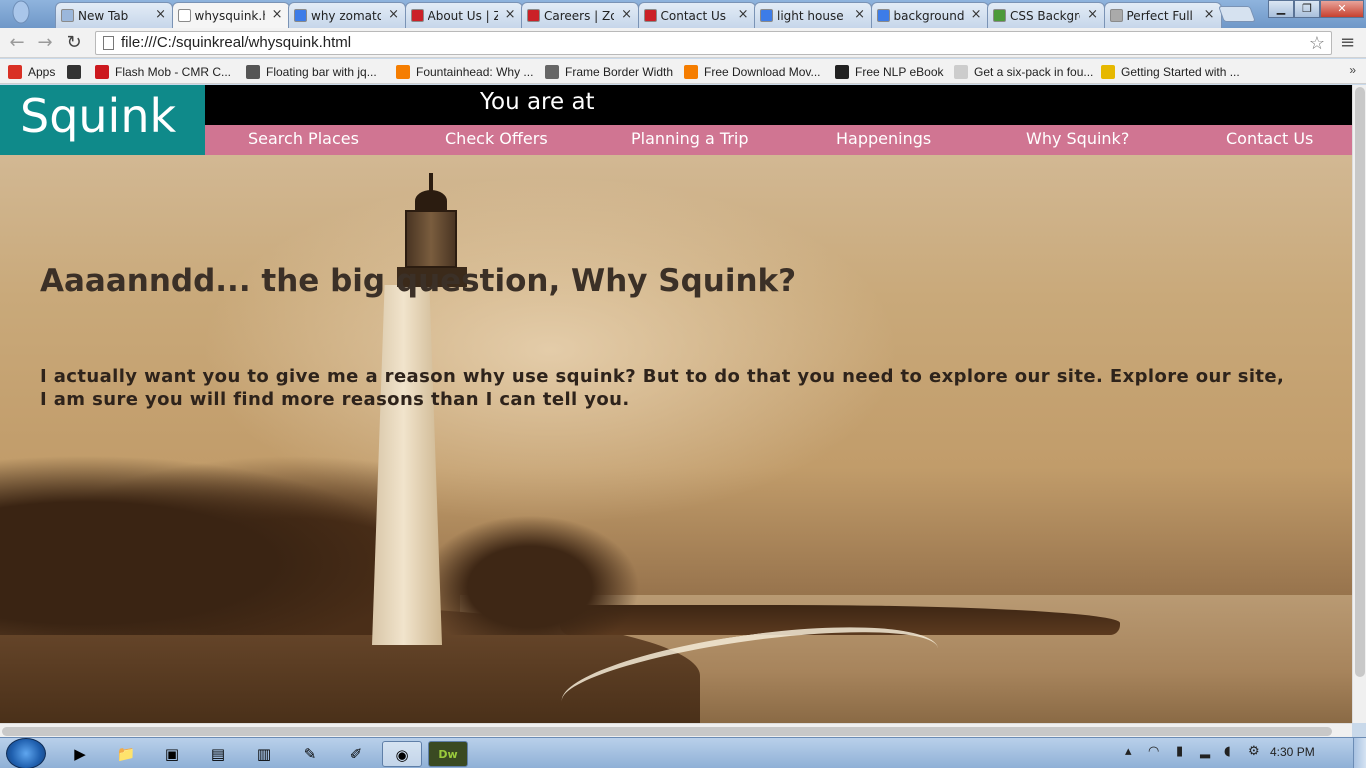 This screenshot has width=1366, height=768. I want to click on tab-label: About Us | Z, so click(462, 15).